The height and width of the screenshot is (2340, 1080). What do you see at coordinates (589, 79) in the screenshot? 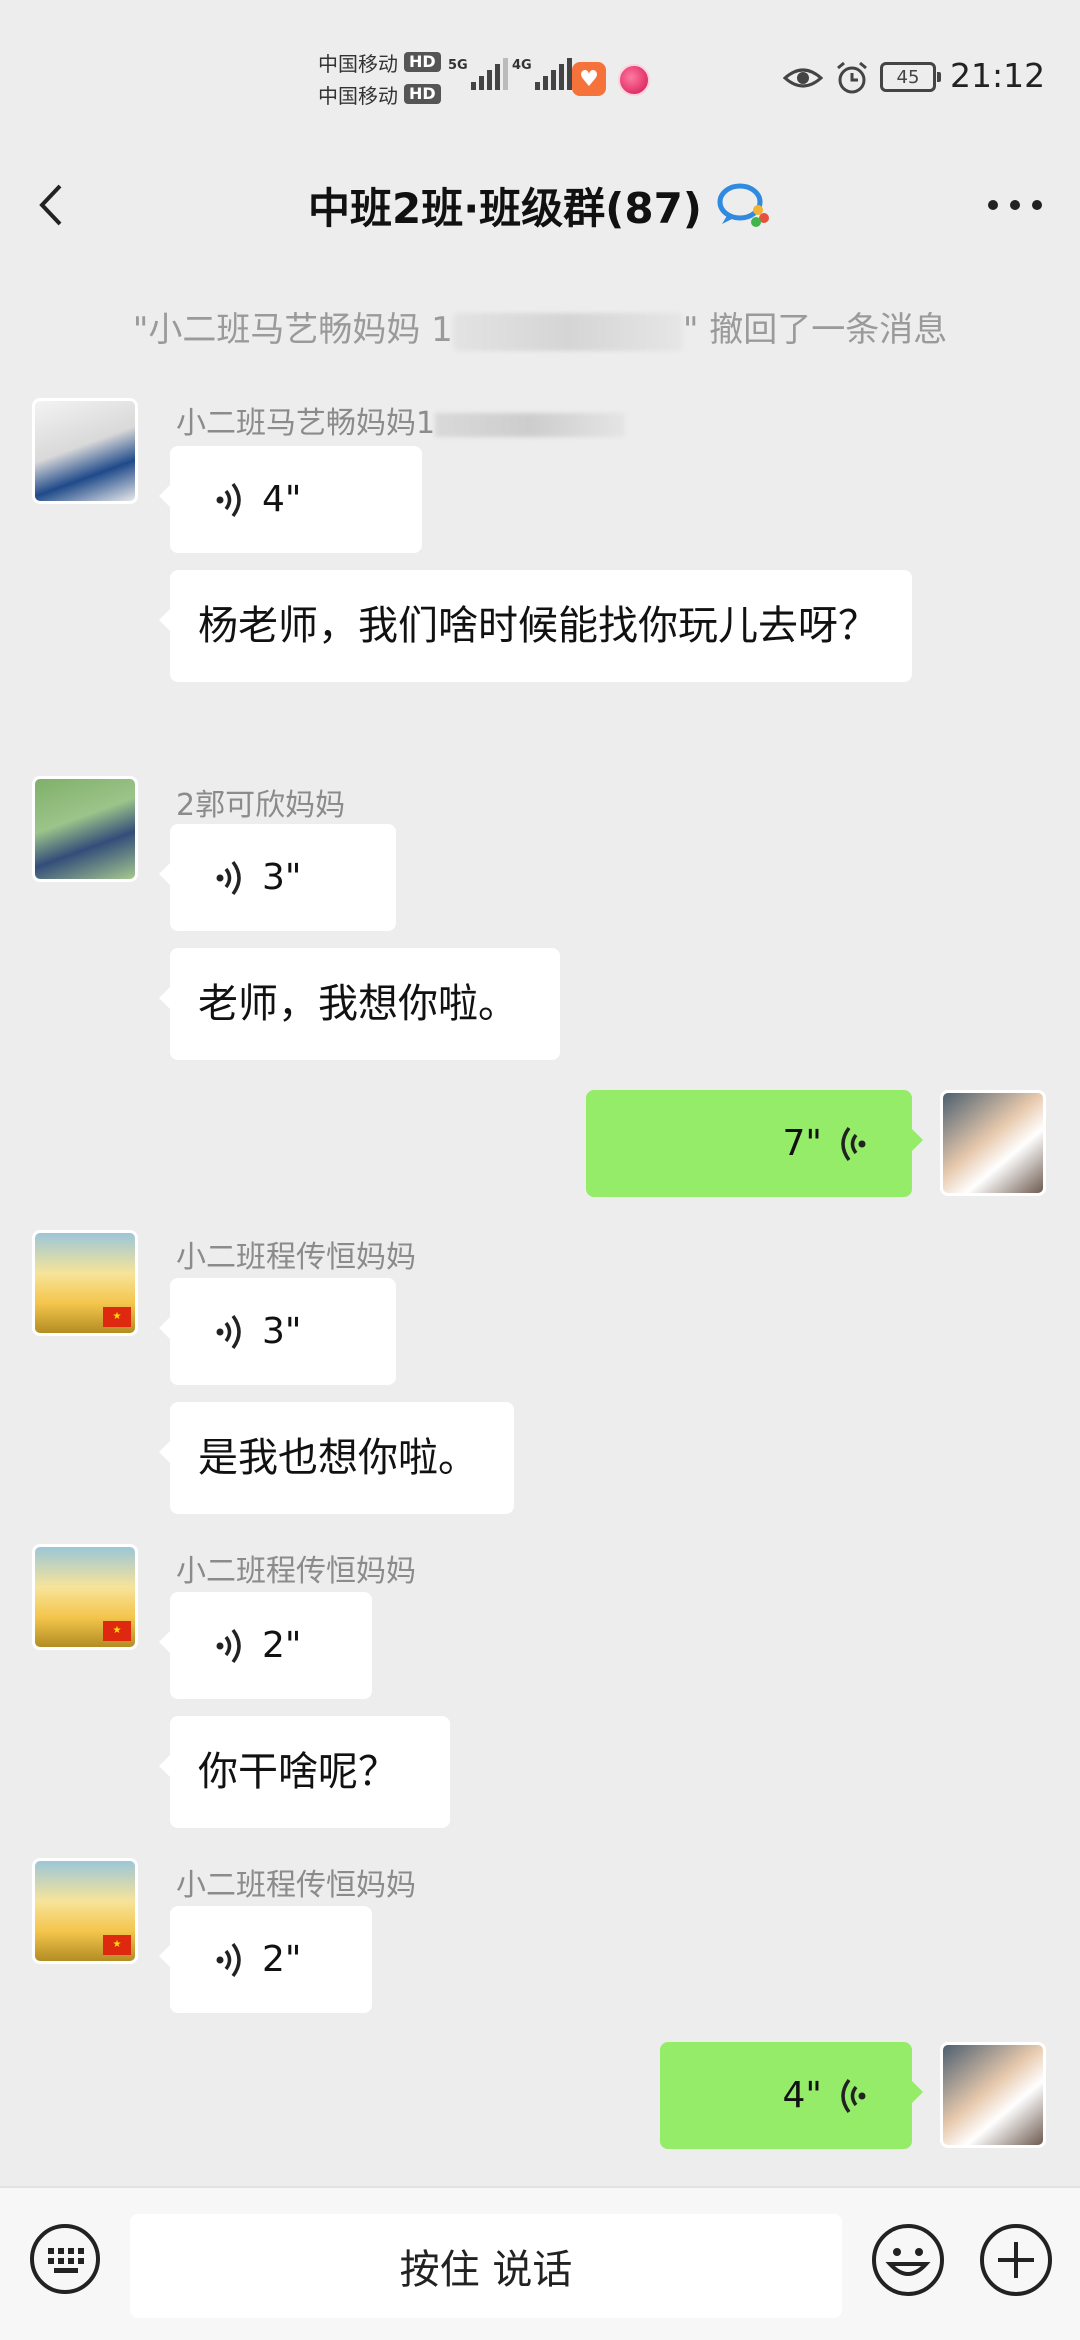
I see `health-app-icon: ♥` at bounding box center [589, 79].